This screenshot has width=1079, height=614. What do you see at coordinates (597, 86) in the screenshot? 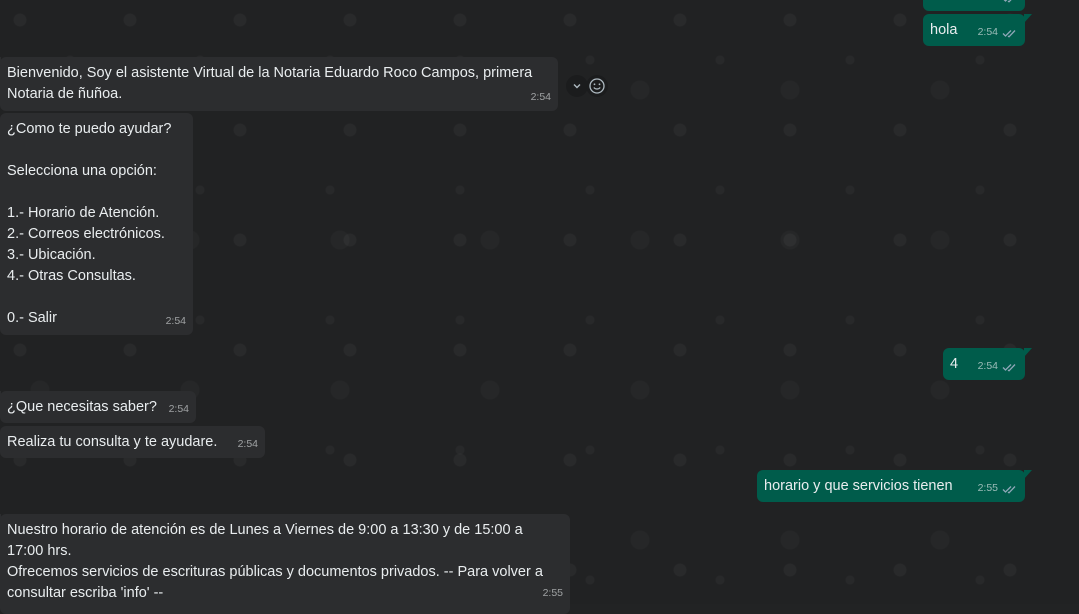
I see `emoji-icon` at bounding box center [597, 86].